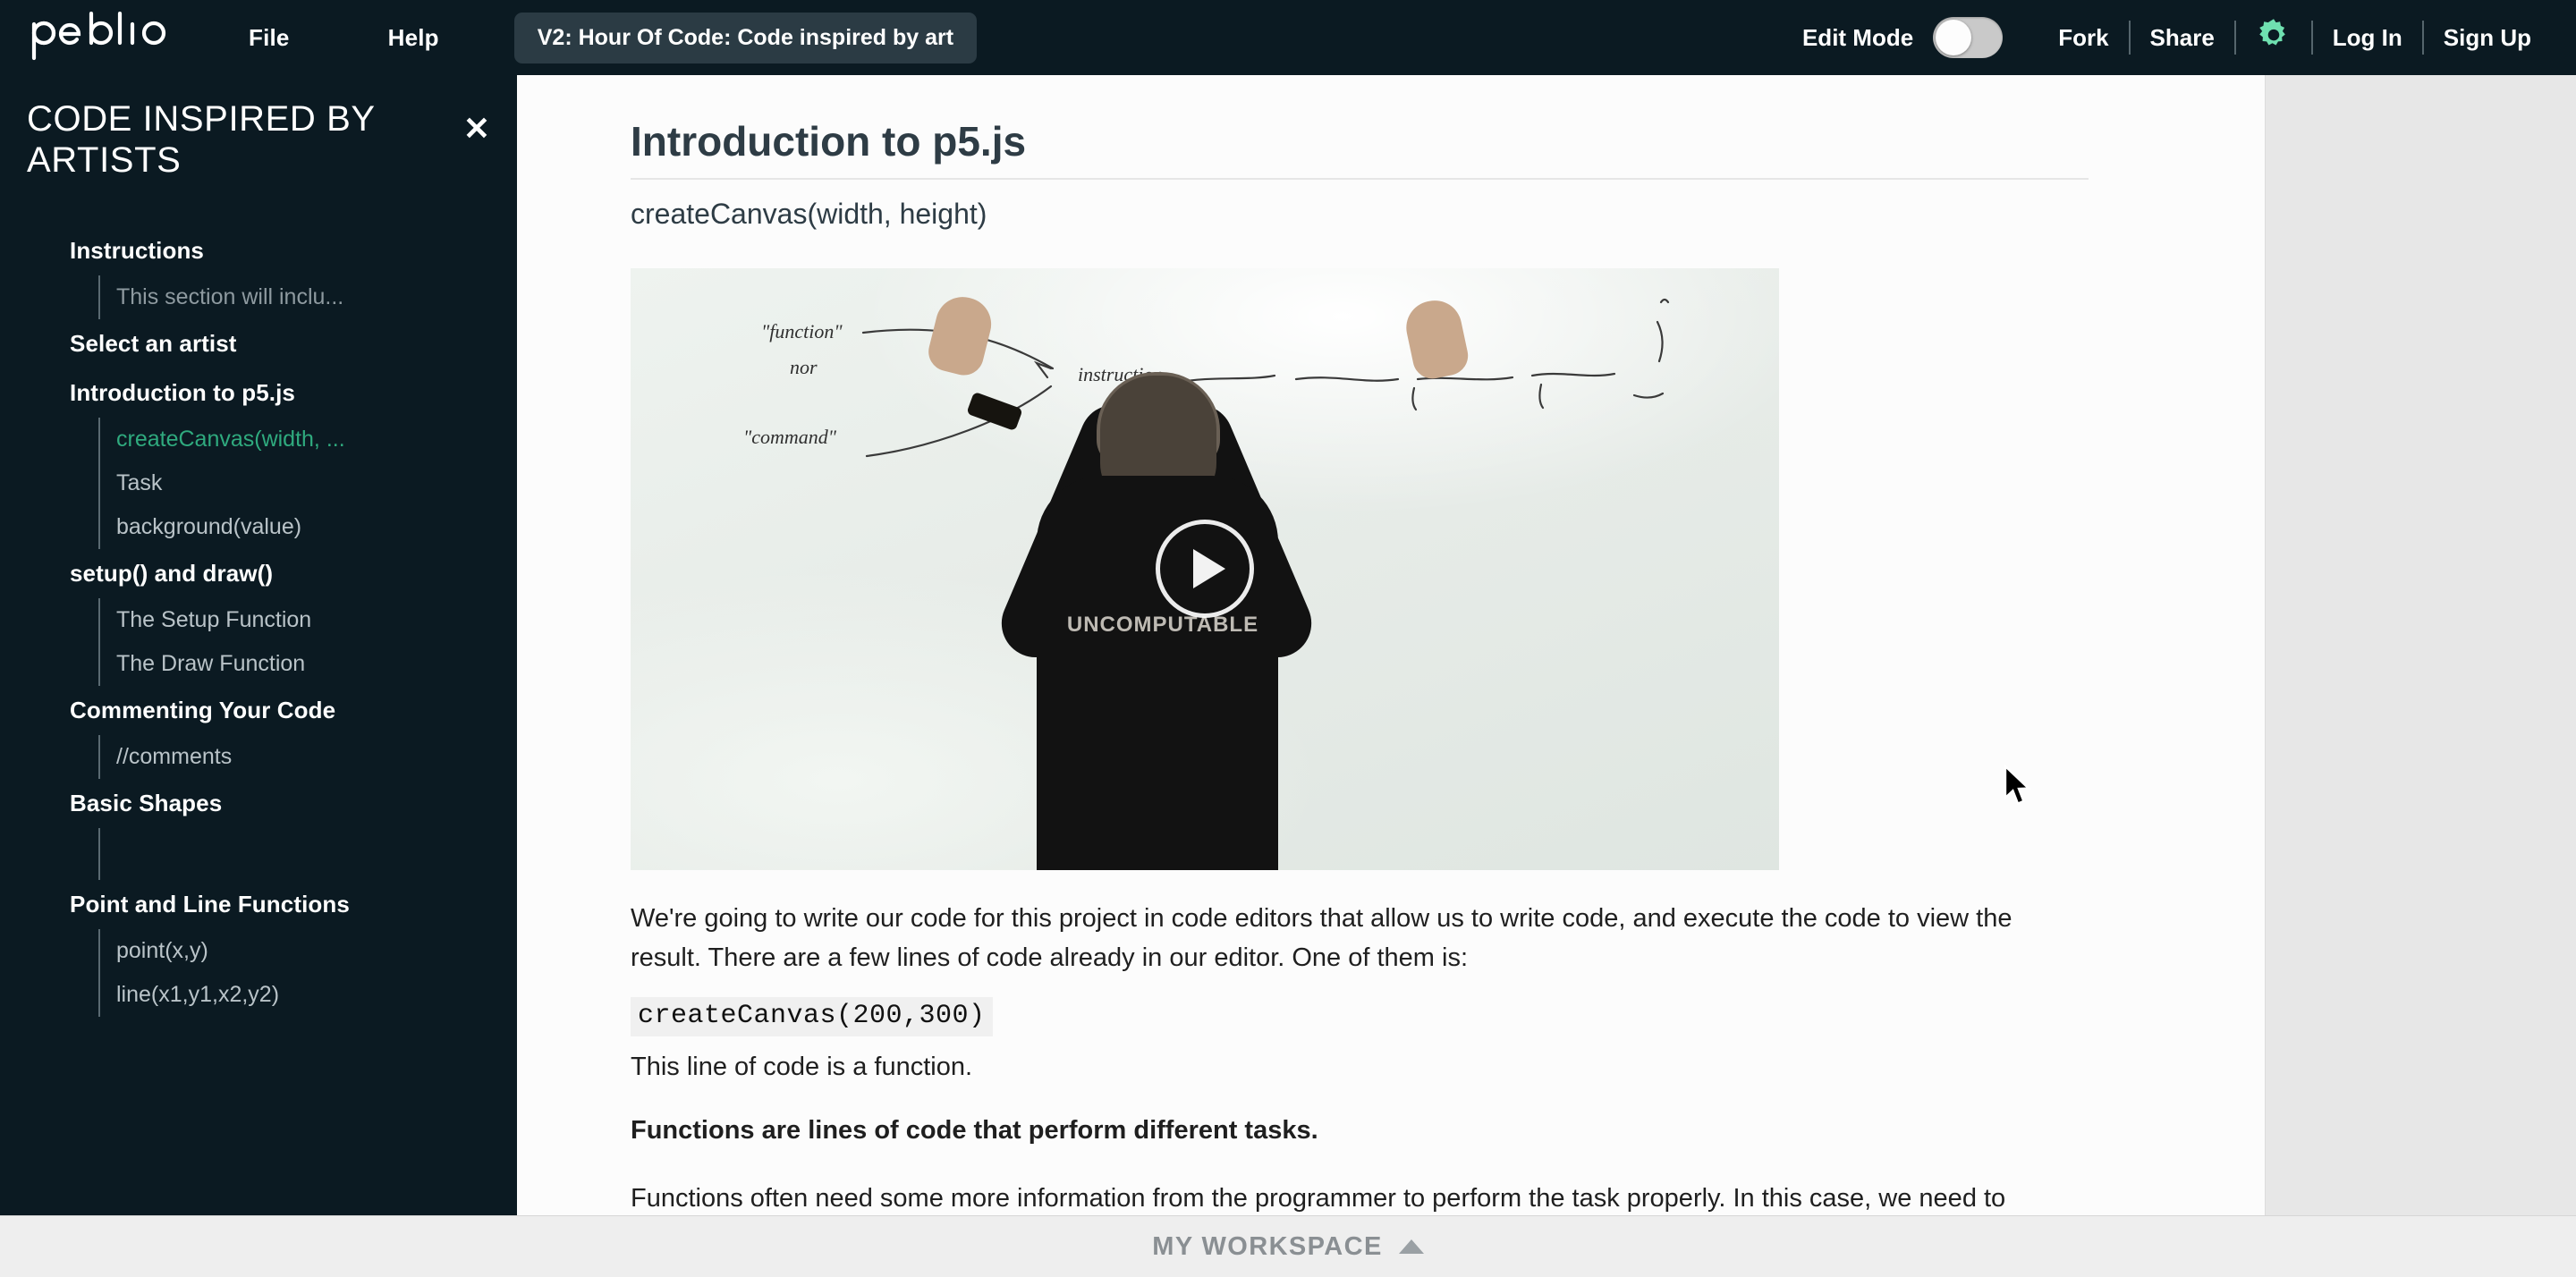 This screenshot has width=2576, height=1277. I want to click on sidebar-item-the-draw-function: The Draw Function, so click(308, 664).